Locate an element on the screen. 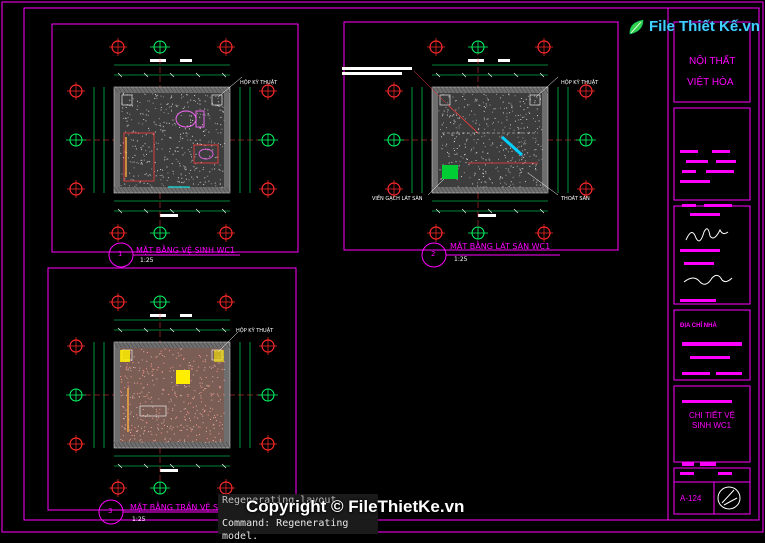  copyright-watermark: Copyright © FileThietKe.vn is located at coordinates (355, 506).